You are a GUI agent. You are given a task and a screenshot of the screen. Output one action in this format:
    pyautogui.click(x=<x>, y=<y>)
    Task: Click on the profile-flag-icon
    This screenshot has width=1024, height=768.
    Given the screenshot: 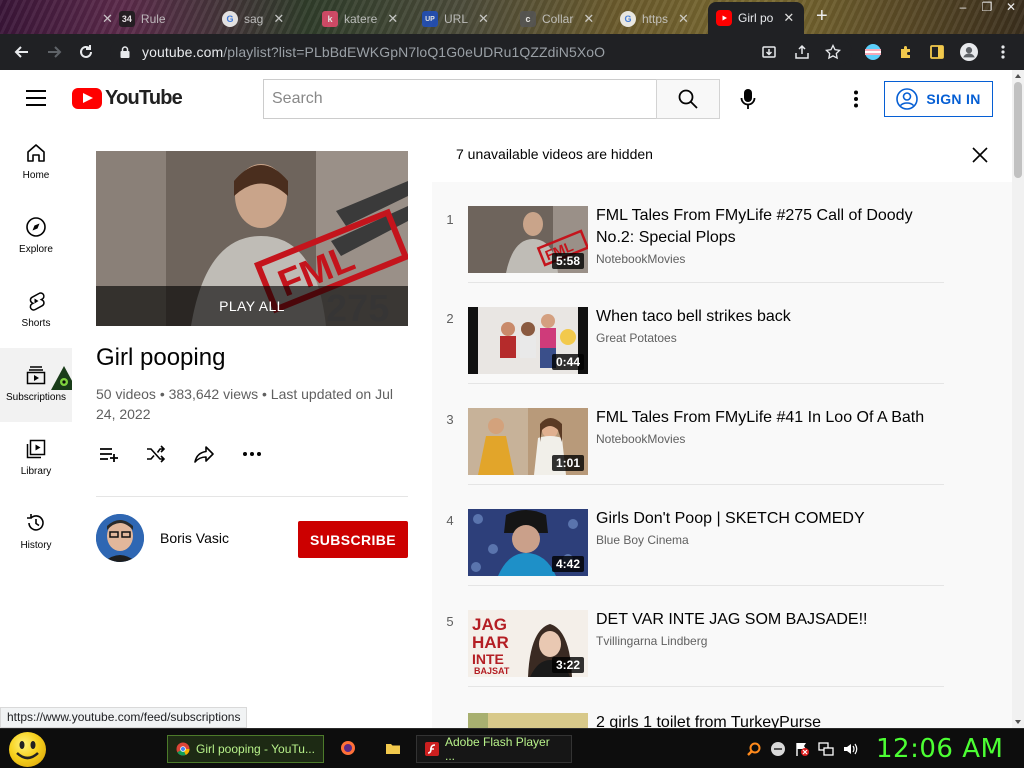 What is the action you would take?
    pyautogui.click(x=873, y=52)
    